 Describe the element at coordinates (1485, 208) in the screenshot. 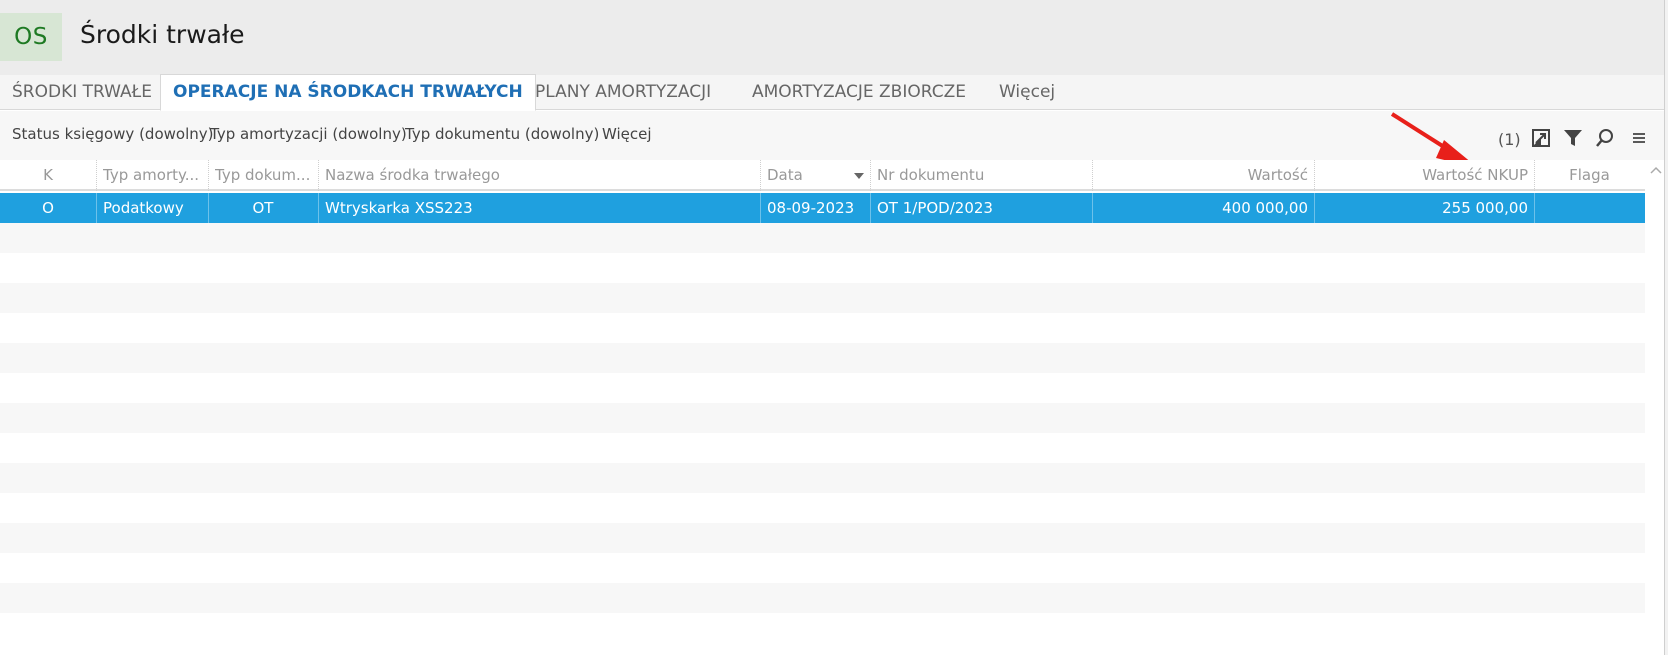

I see `cell-wartosc-nkup: 255 000,00` at that location.